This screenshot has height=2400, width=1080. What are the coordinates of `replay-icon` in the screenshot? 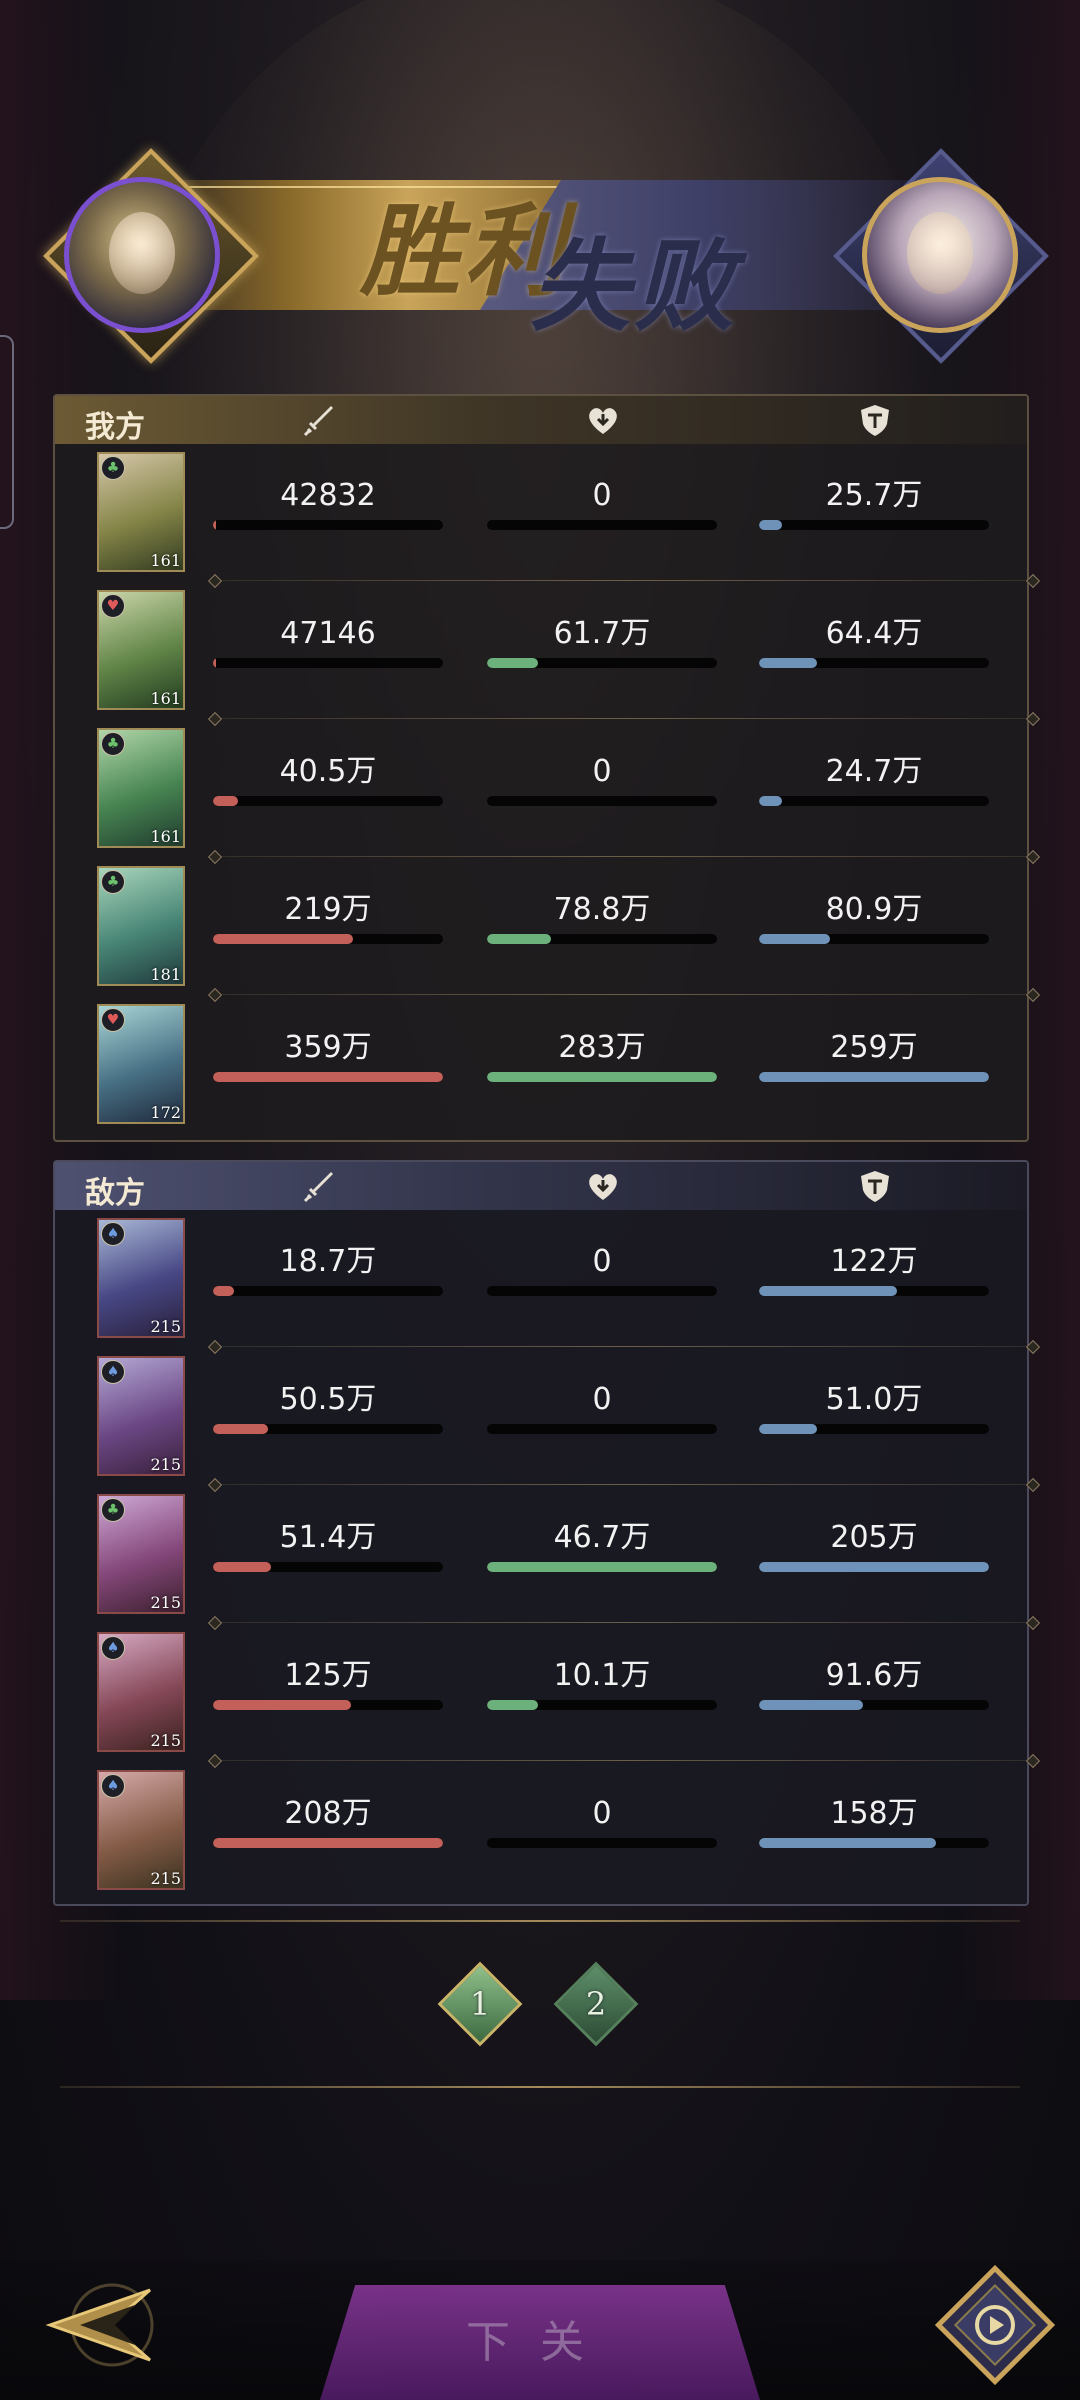 It's located at (995, 2325).